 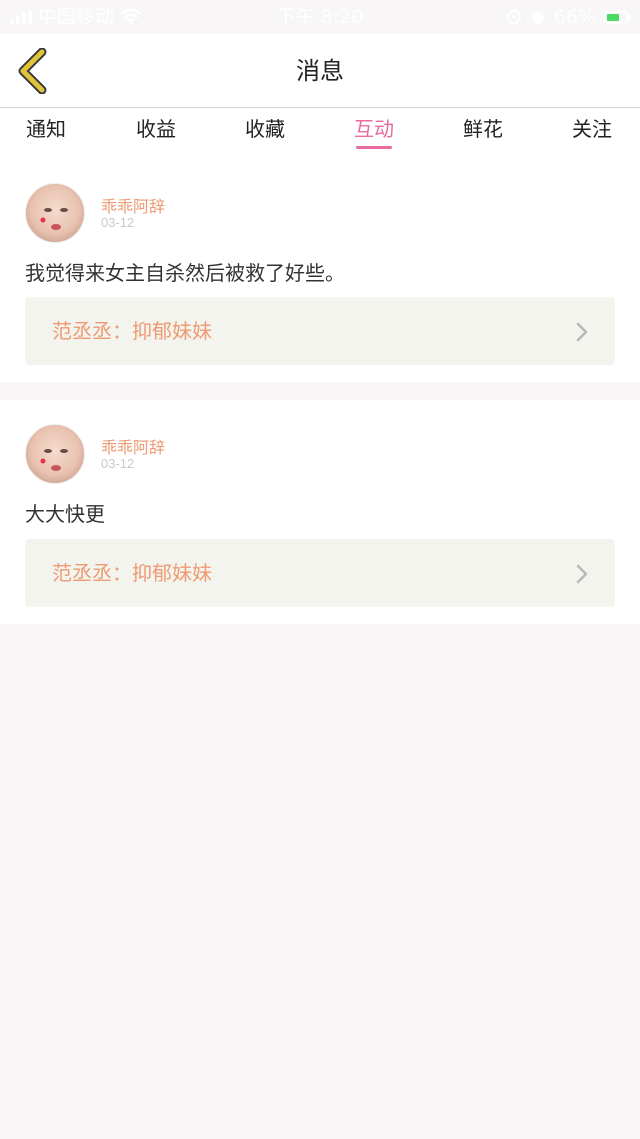 I want to click on tab-label: 收藏, so click(x=265, y=129).